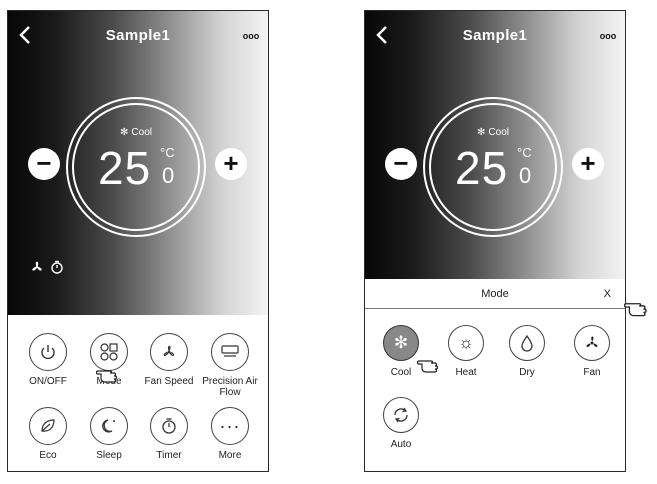  I want to click on timer-button: Timer, so click(169, 434).